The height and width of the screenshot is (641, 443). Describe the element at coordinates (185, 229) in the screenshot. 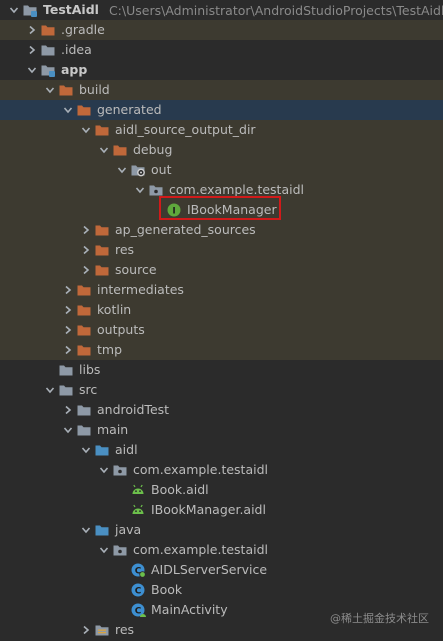

I see `tree-row-label: ap_generated_sources` at that location.